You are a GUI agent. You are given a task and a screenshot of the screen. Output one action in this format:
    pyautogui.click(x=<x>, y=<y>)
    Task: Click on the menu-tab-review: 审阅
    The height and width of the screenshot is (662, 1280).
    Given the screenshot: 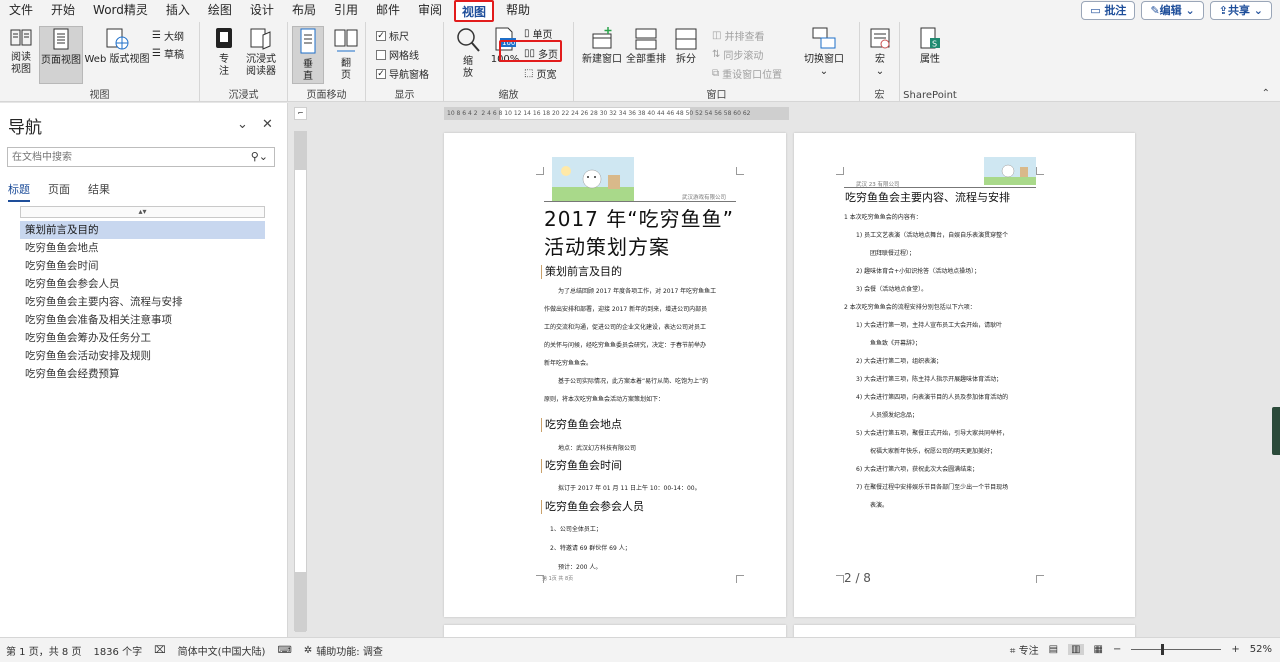 What is the action you would take?
    pyautogui.click(x=430, y=11)
    